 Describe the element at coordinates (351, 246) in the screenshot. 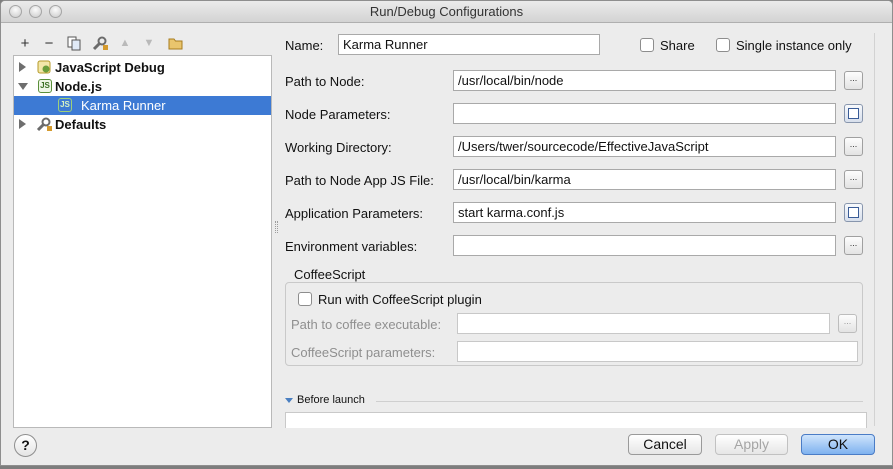

I see `environment-variables-label: Environment variables:` at that location.